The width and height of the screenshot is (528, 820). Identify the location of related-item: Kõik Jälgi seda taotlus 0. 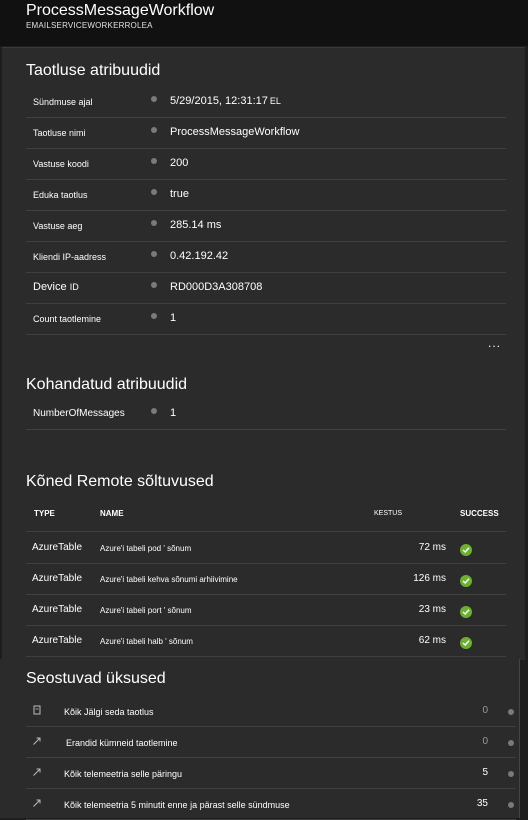
(271, 711).